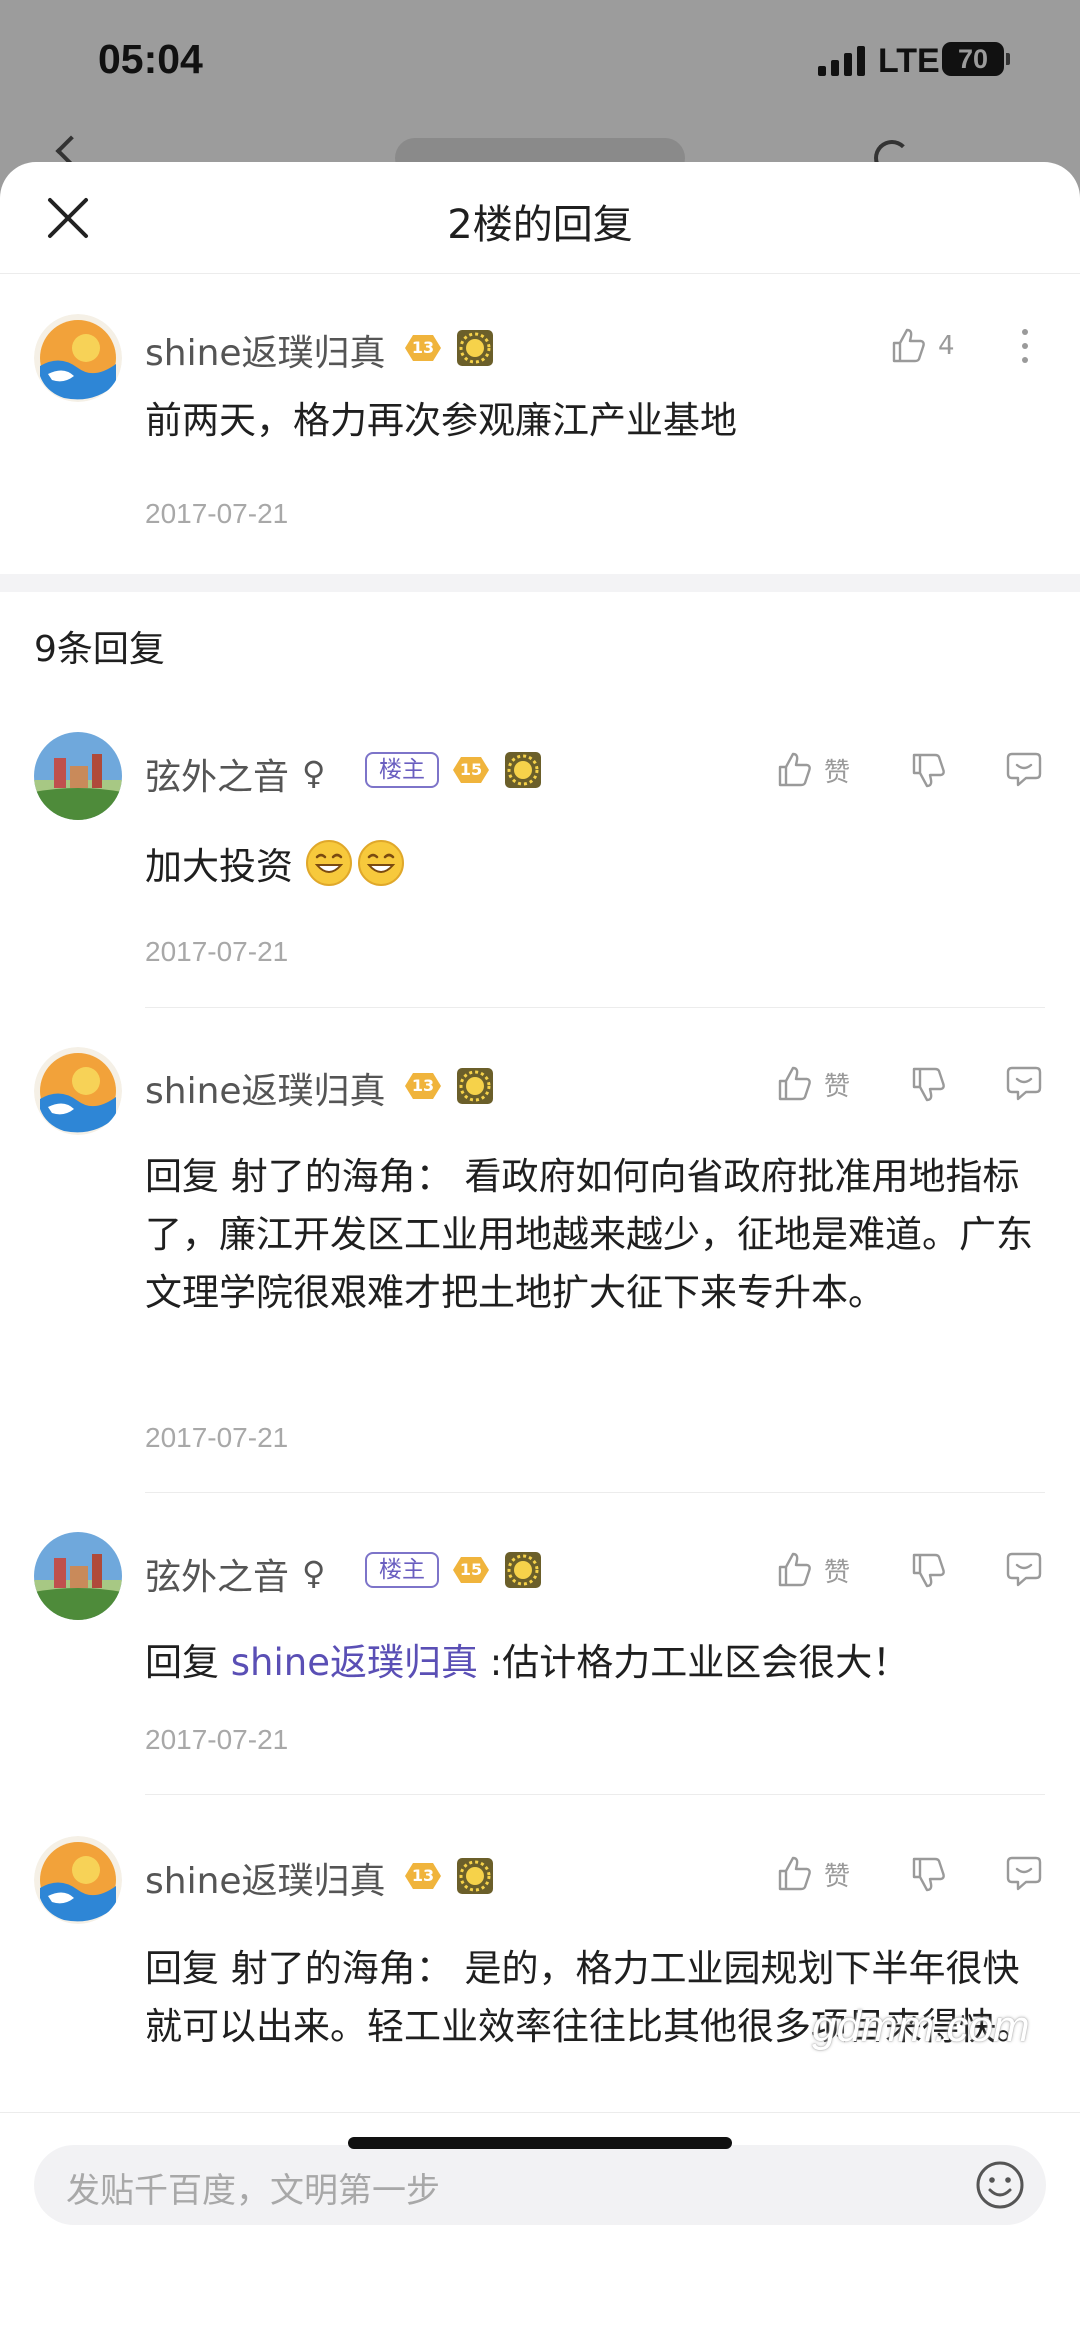 The width and height of the screenshot is (1080, 2337). Describe the element at coordinates (1008, 59) in the screenshot. I see `battery-tip` at that location.